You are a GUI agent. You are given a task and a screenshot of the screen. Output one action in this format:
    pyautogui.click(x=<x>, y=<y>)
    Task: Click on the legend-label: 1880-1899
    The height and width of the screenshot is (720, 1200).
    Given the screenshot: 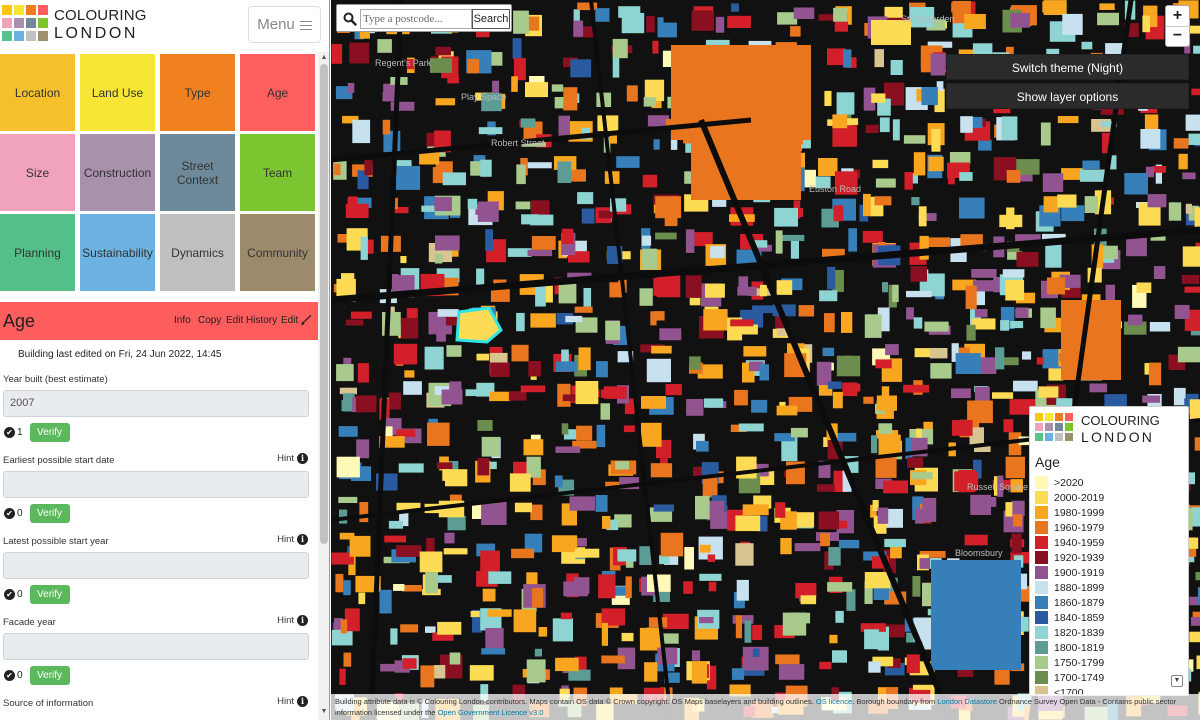 What is the action you would take?
    pyautogui.click(x=1079, y=587)
    